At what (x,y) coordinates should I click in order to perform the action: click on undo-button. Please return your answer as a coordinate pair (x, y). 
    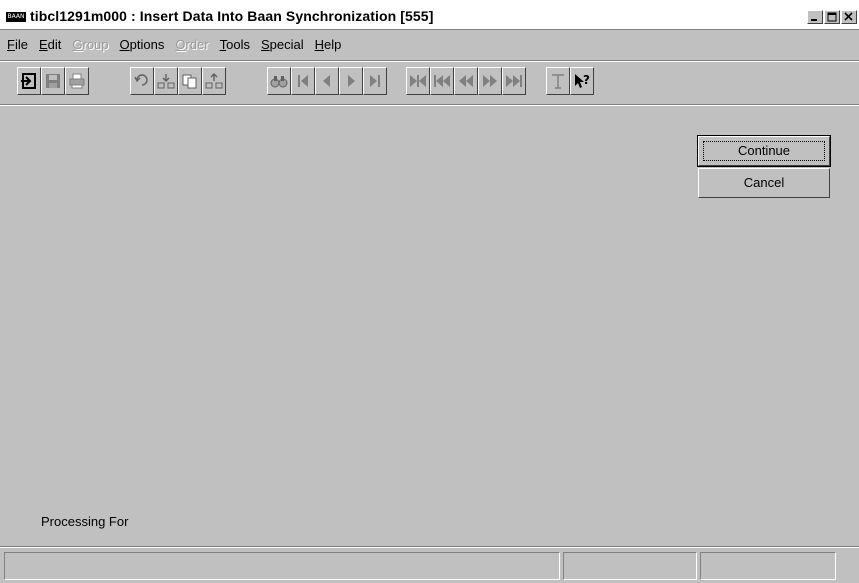
    Looking at the image, I should click on (142, 81).